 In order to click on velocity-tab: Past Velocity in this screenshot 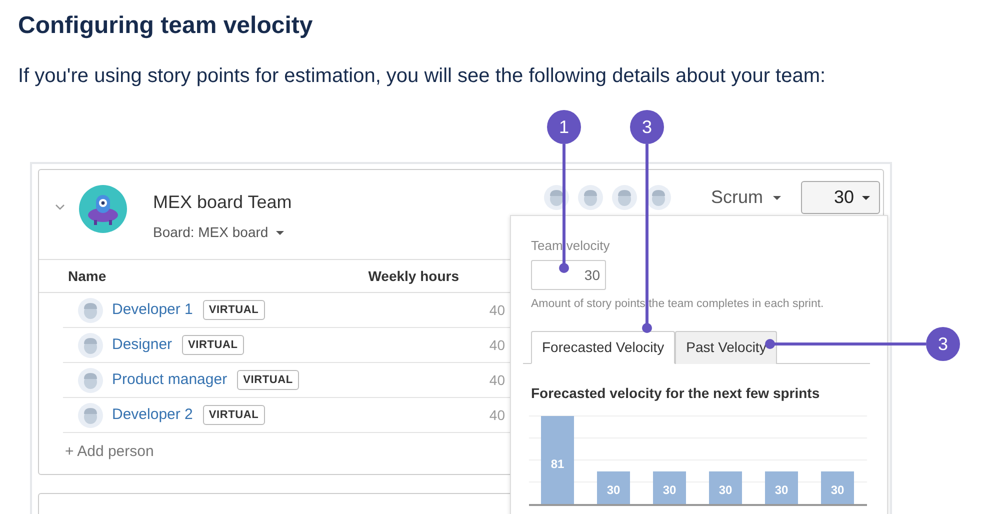, I will do `click(726, 347)`.